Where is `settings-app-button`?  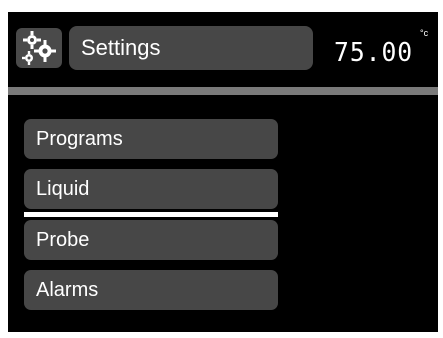
settings-app-button is located at coordinates (39, 48).